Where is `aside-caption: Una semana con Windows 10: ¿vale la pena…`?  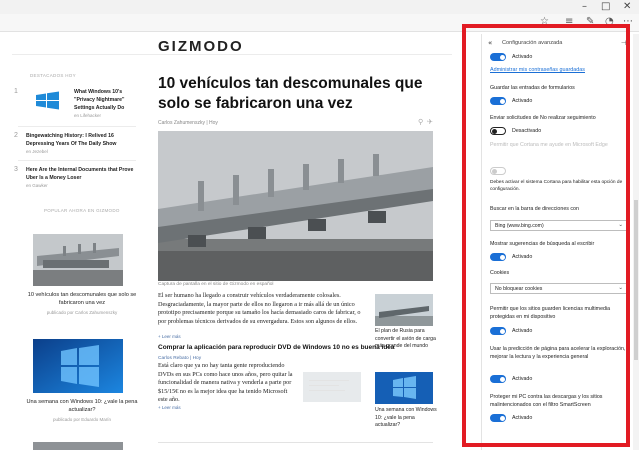
aside-caption: Una semana con Windows 10: ¿vale la pena… is located at coordinates (406, 418).